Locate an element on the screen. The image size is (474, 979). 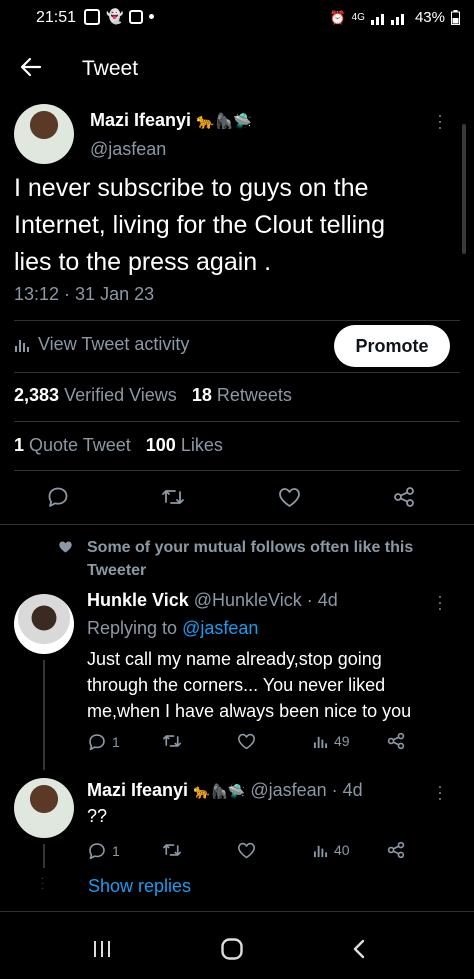
network-type: 4G is located at coordinates (358, 17).